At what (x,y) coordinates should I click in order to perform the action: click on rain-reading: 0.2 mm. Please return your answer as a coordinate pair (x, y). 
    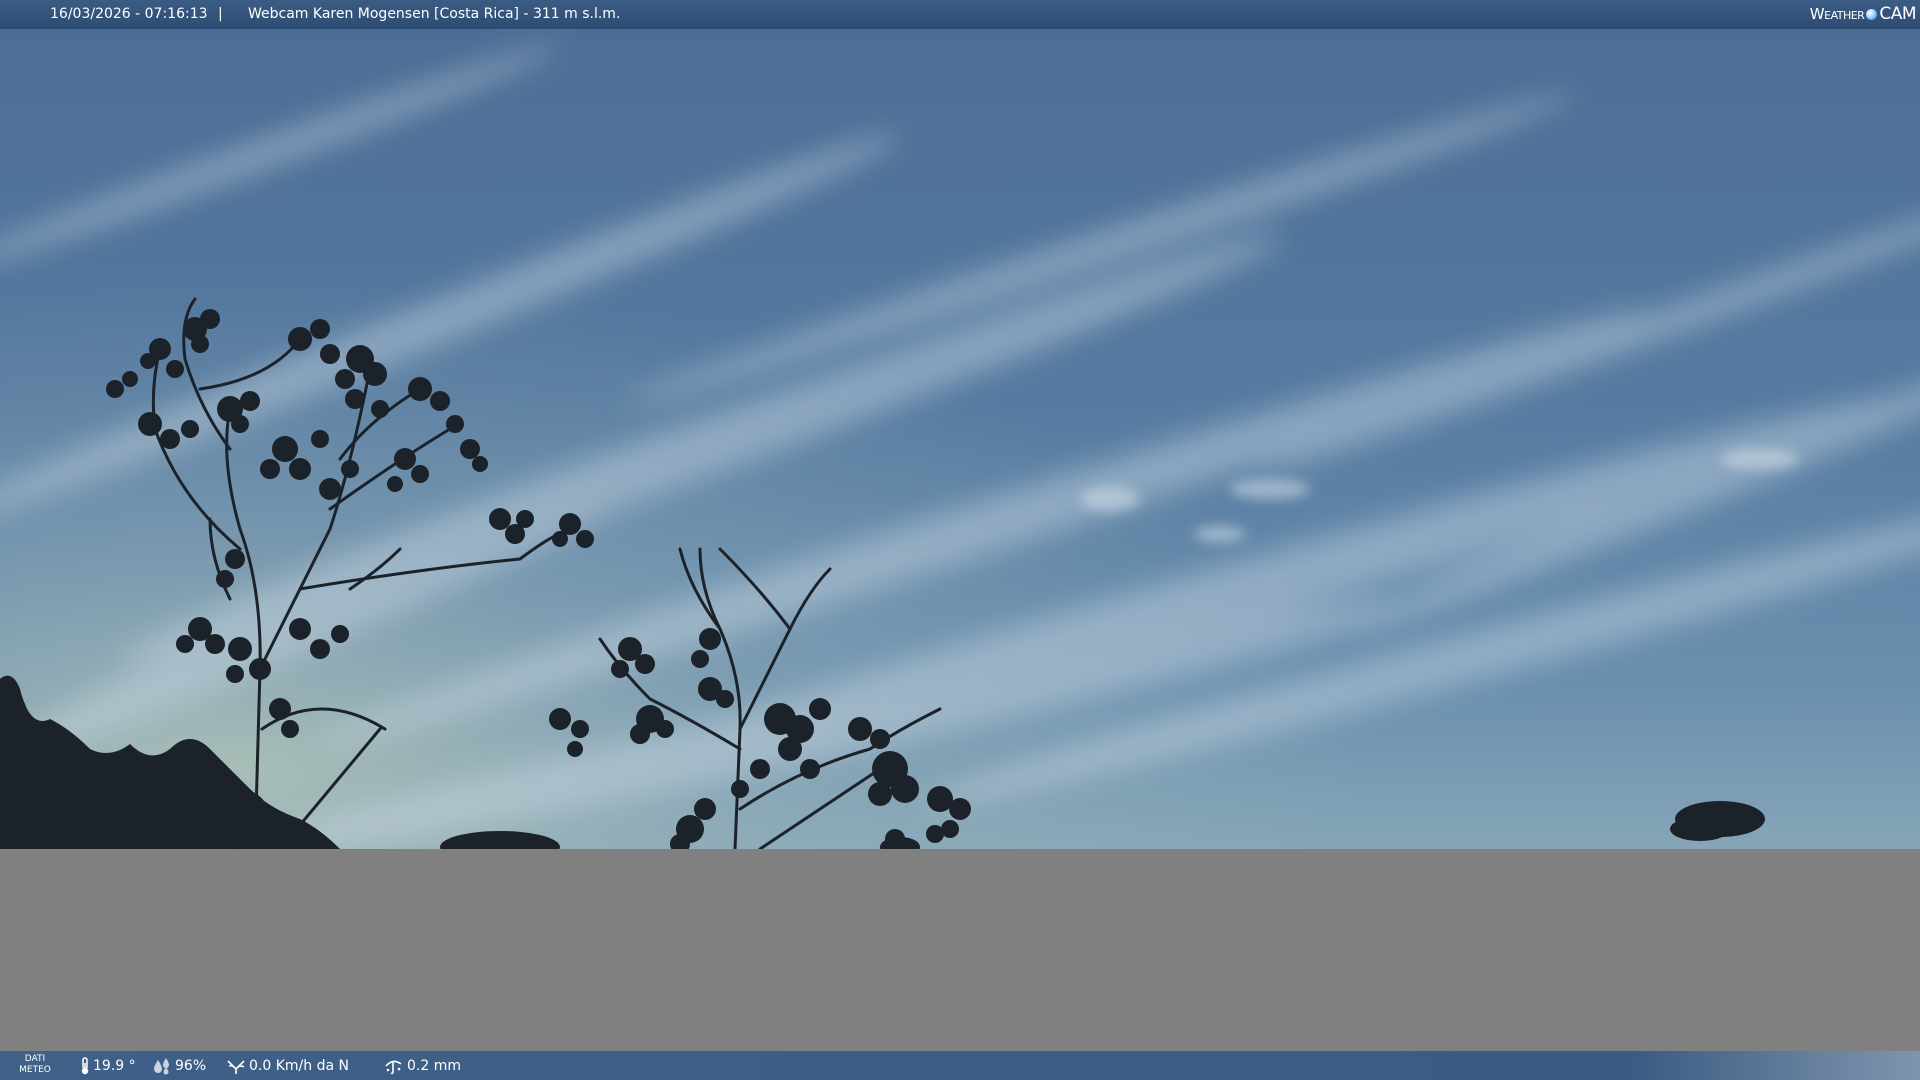
    Looking at the image, I should click on (422, 1065).